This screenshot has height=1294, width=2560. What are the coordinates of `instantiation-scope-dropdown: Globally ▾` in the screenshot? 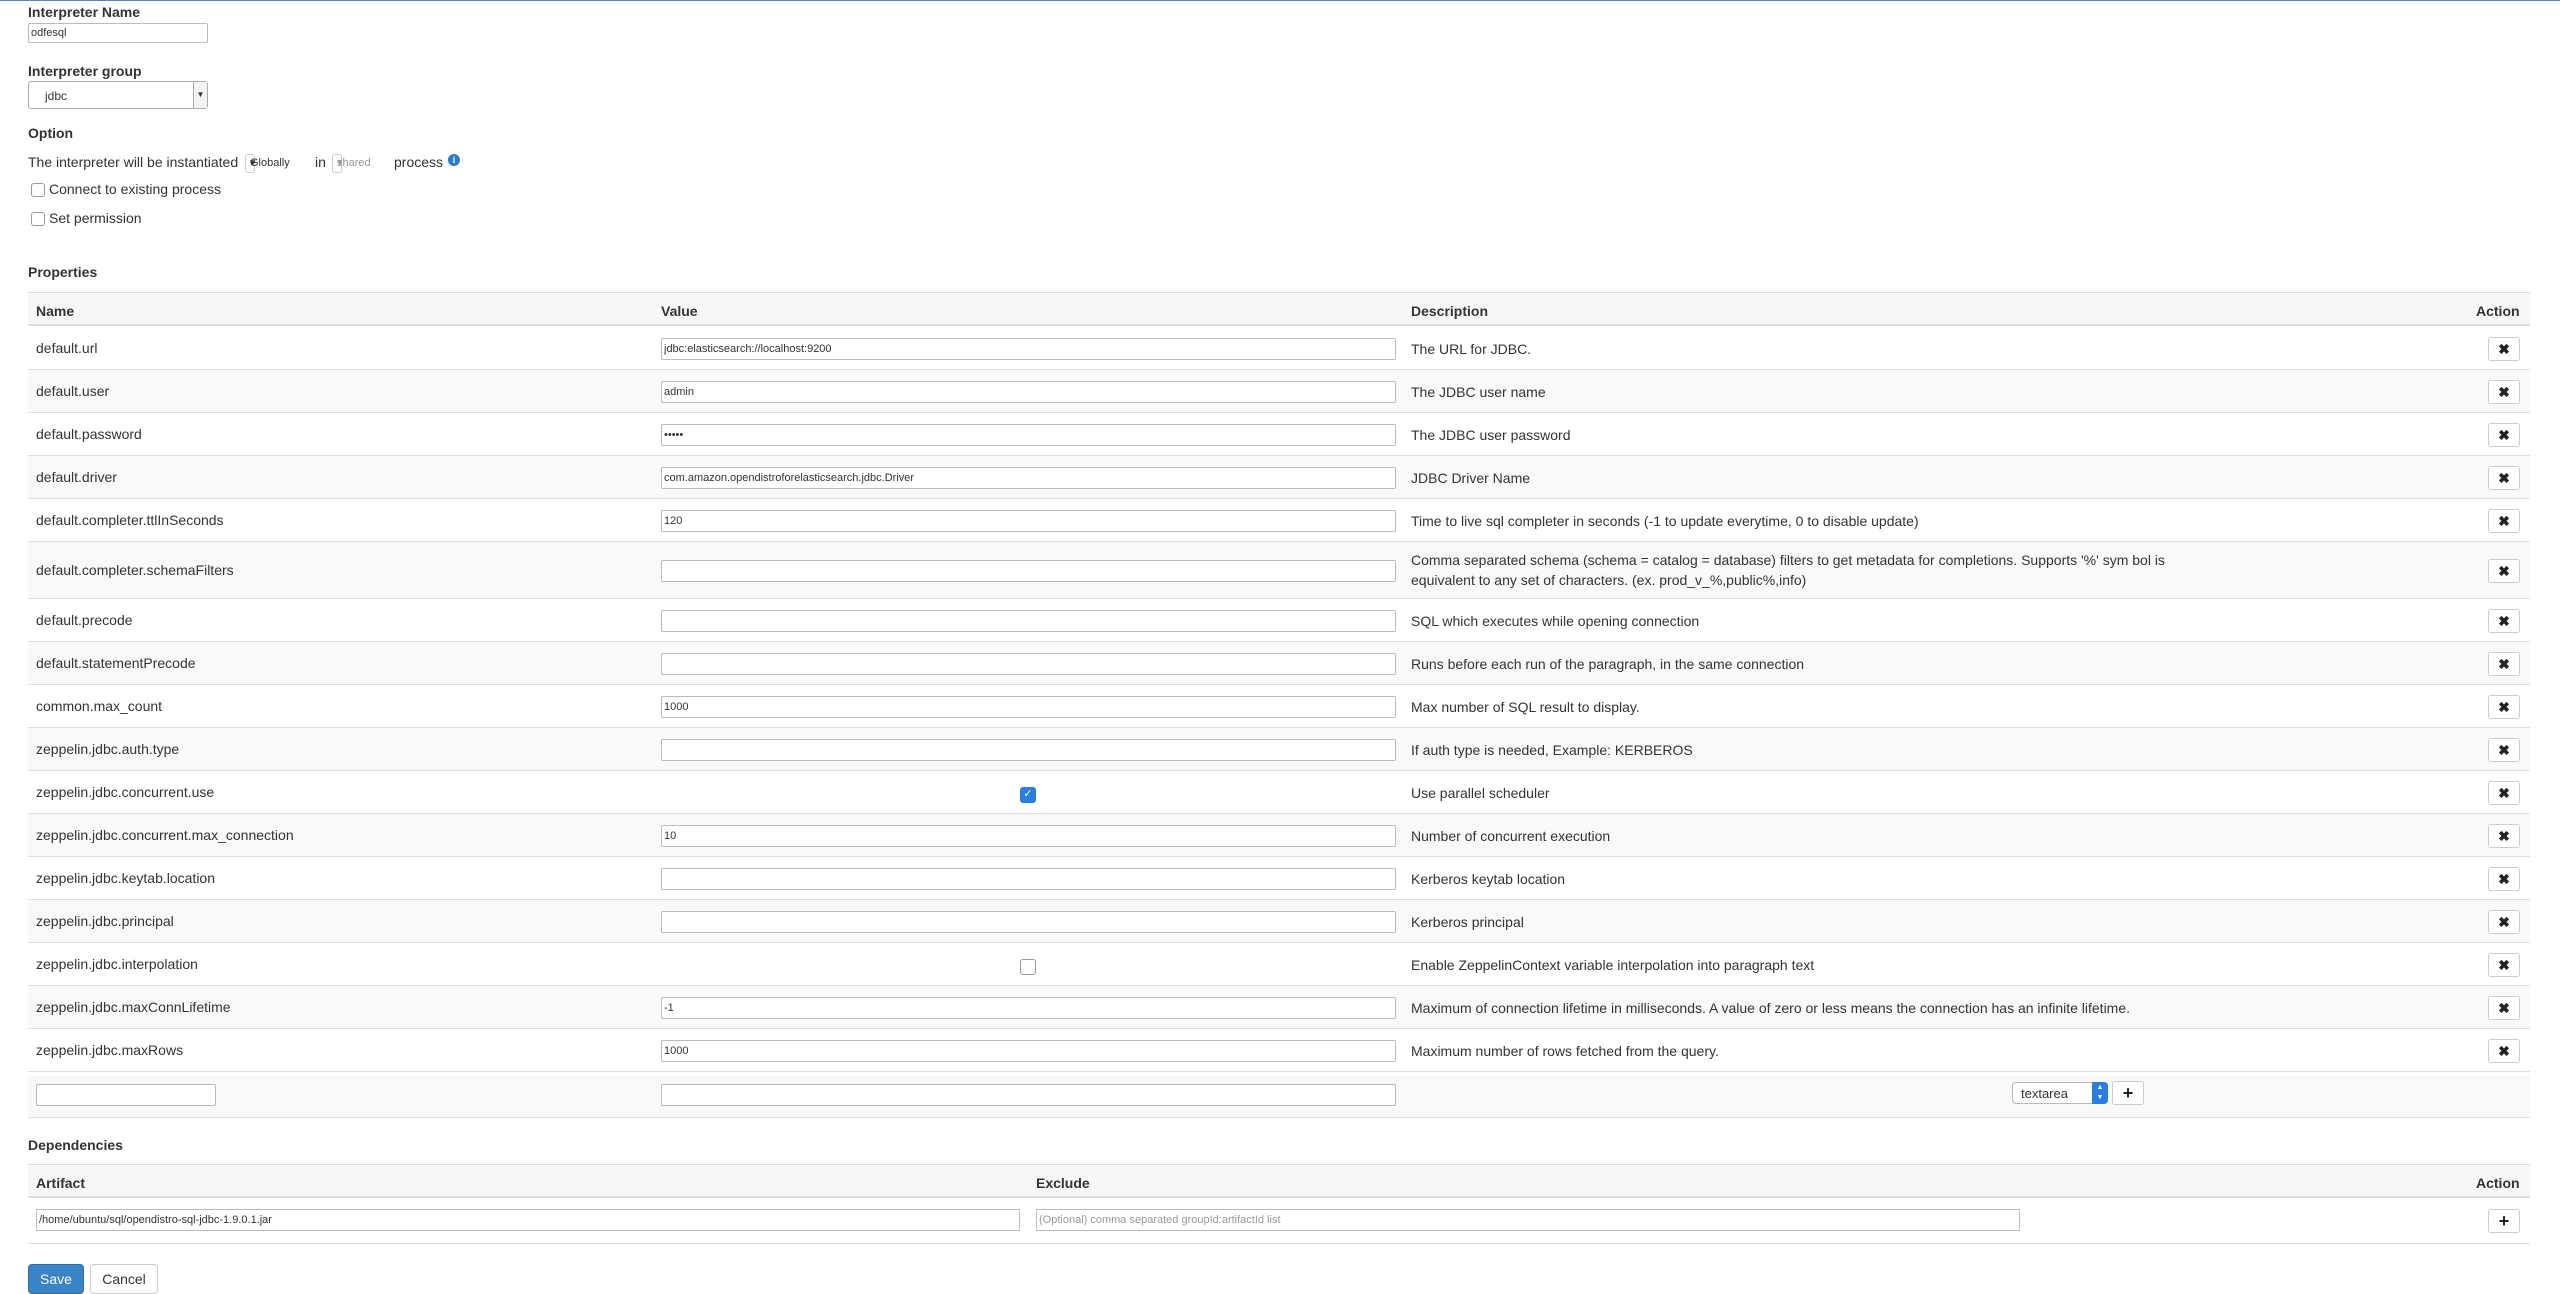 It's located at (267, 163).